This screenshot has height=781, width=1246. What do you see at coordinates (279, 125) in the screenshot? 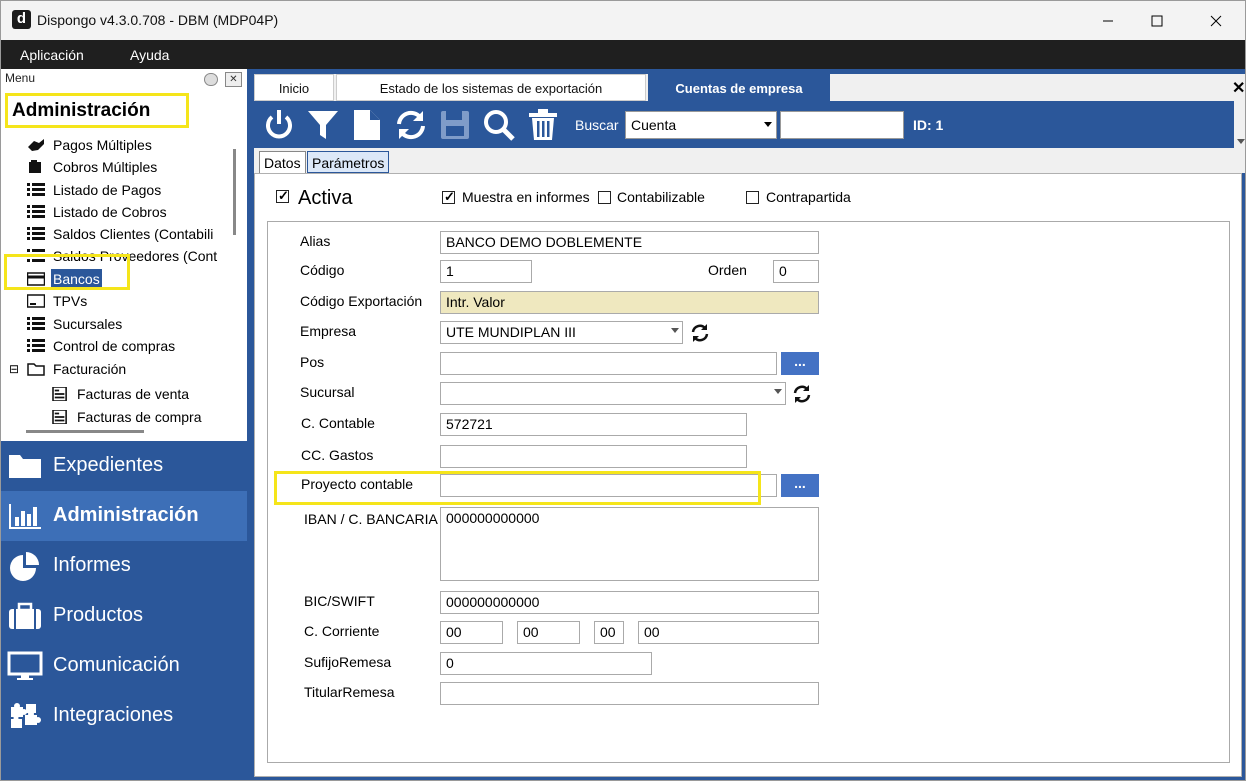
I see `power-button` at bounding box center [279, 125].